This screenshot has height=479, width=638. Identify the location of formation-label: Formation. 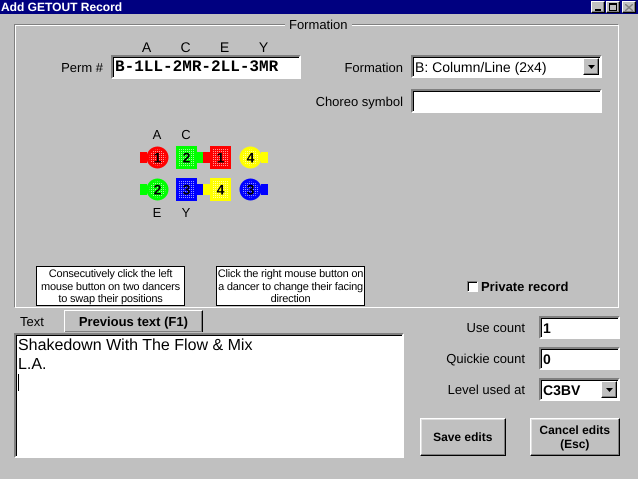
(373, 67).